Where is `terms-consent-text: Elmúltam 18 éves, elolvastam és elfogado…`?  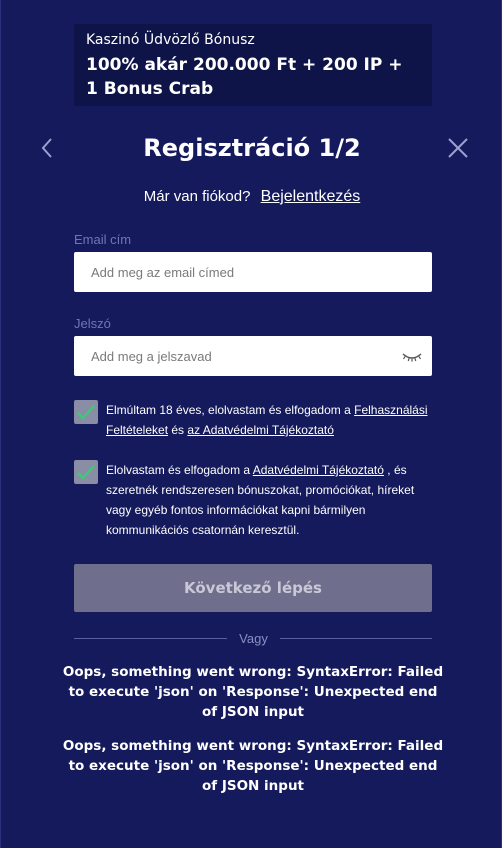
terms-consent-text: Elmúltam 18 éves, elolvastam és elfogado… is located at coordinates (269, 420).